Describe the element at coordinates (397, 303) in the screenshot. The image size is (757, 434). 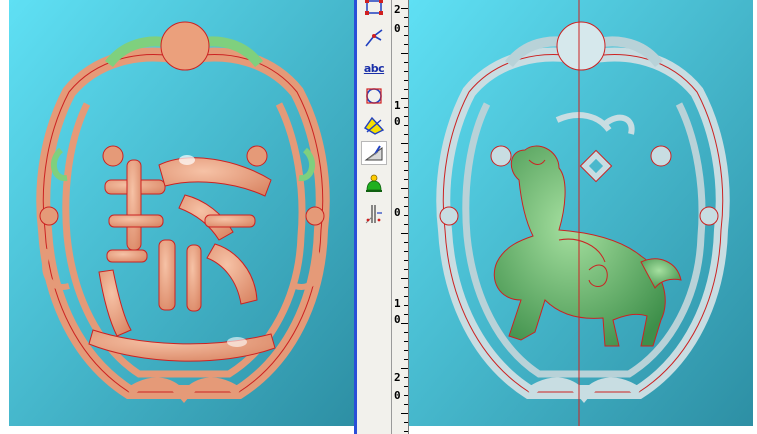
I see `ruler-label-10-bottom-digit1: 1` at that location.